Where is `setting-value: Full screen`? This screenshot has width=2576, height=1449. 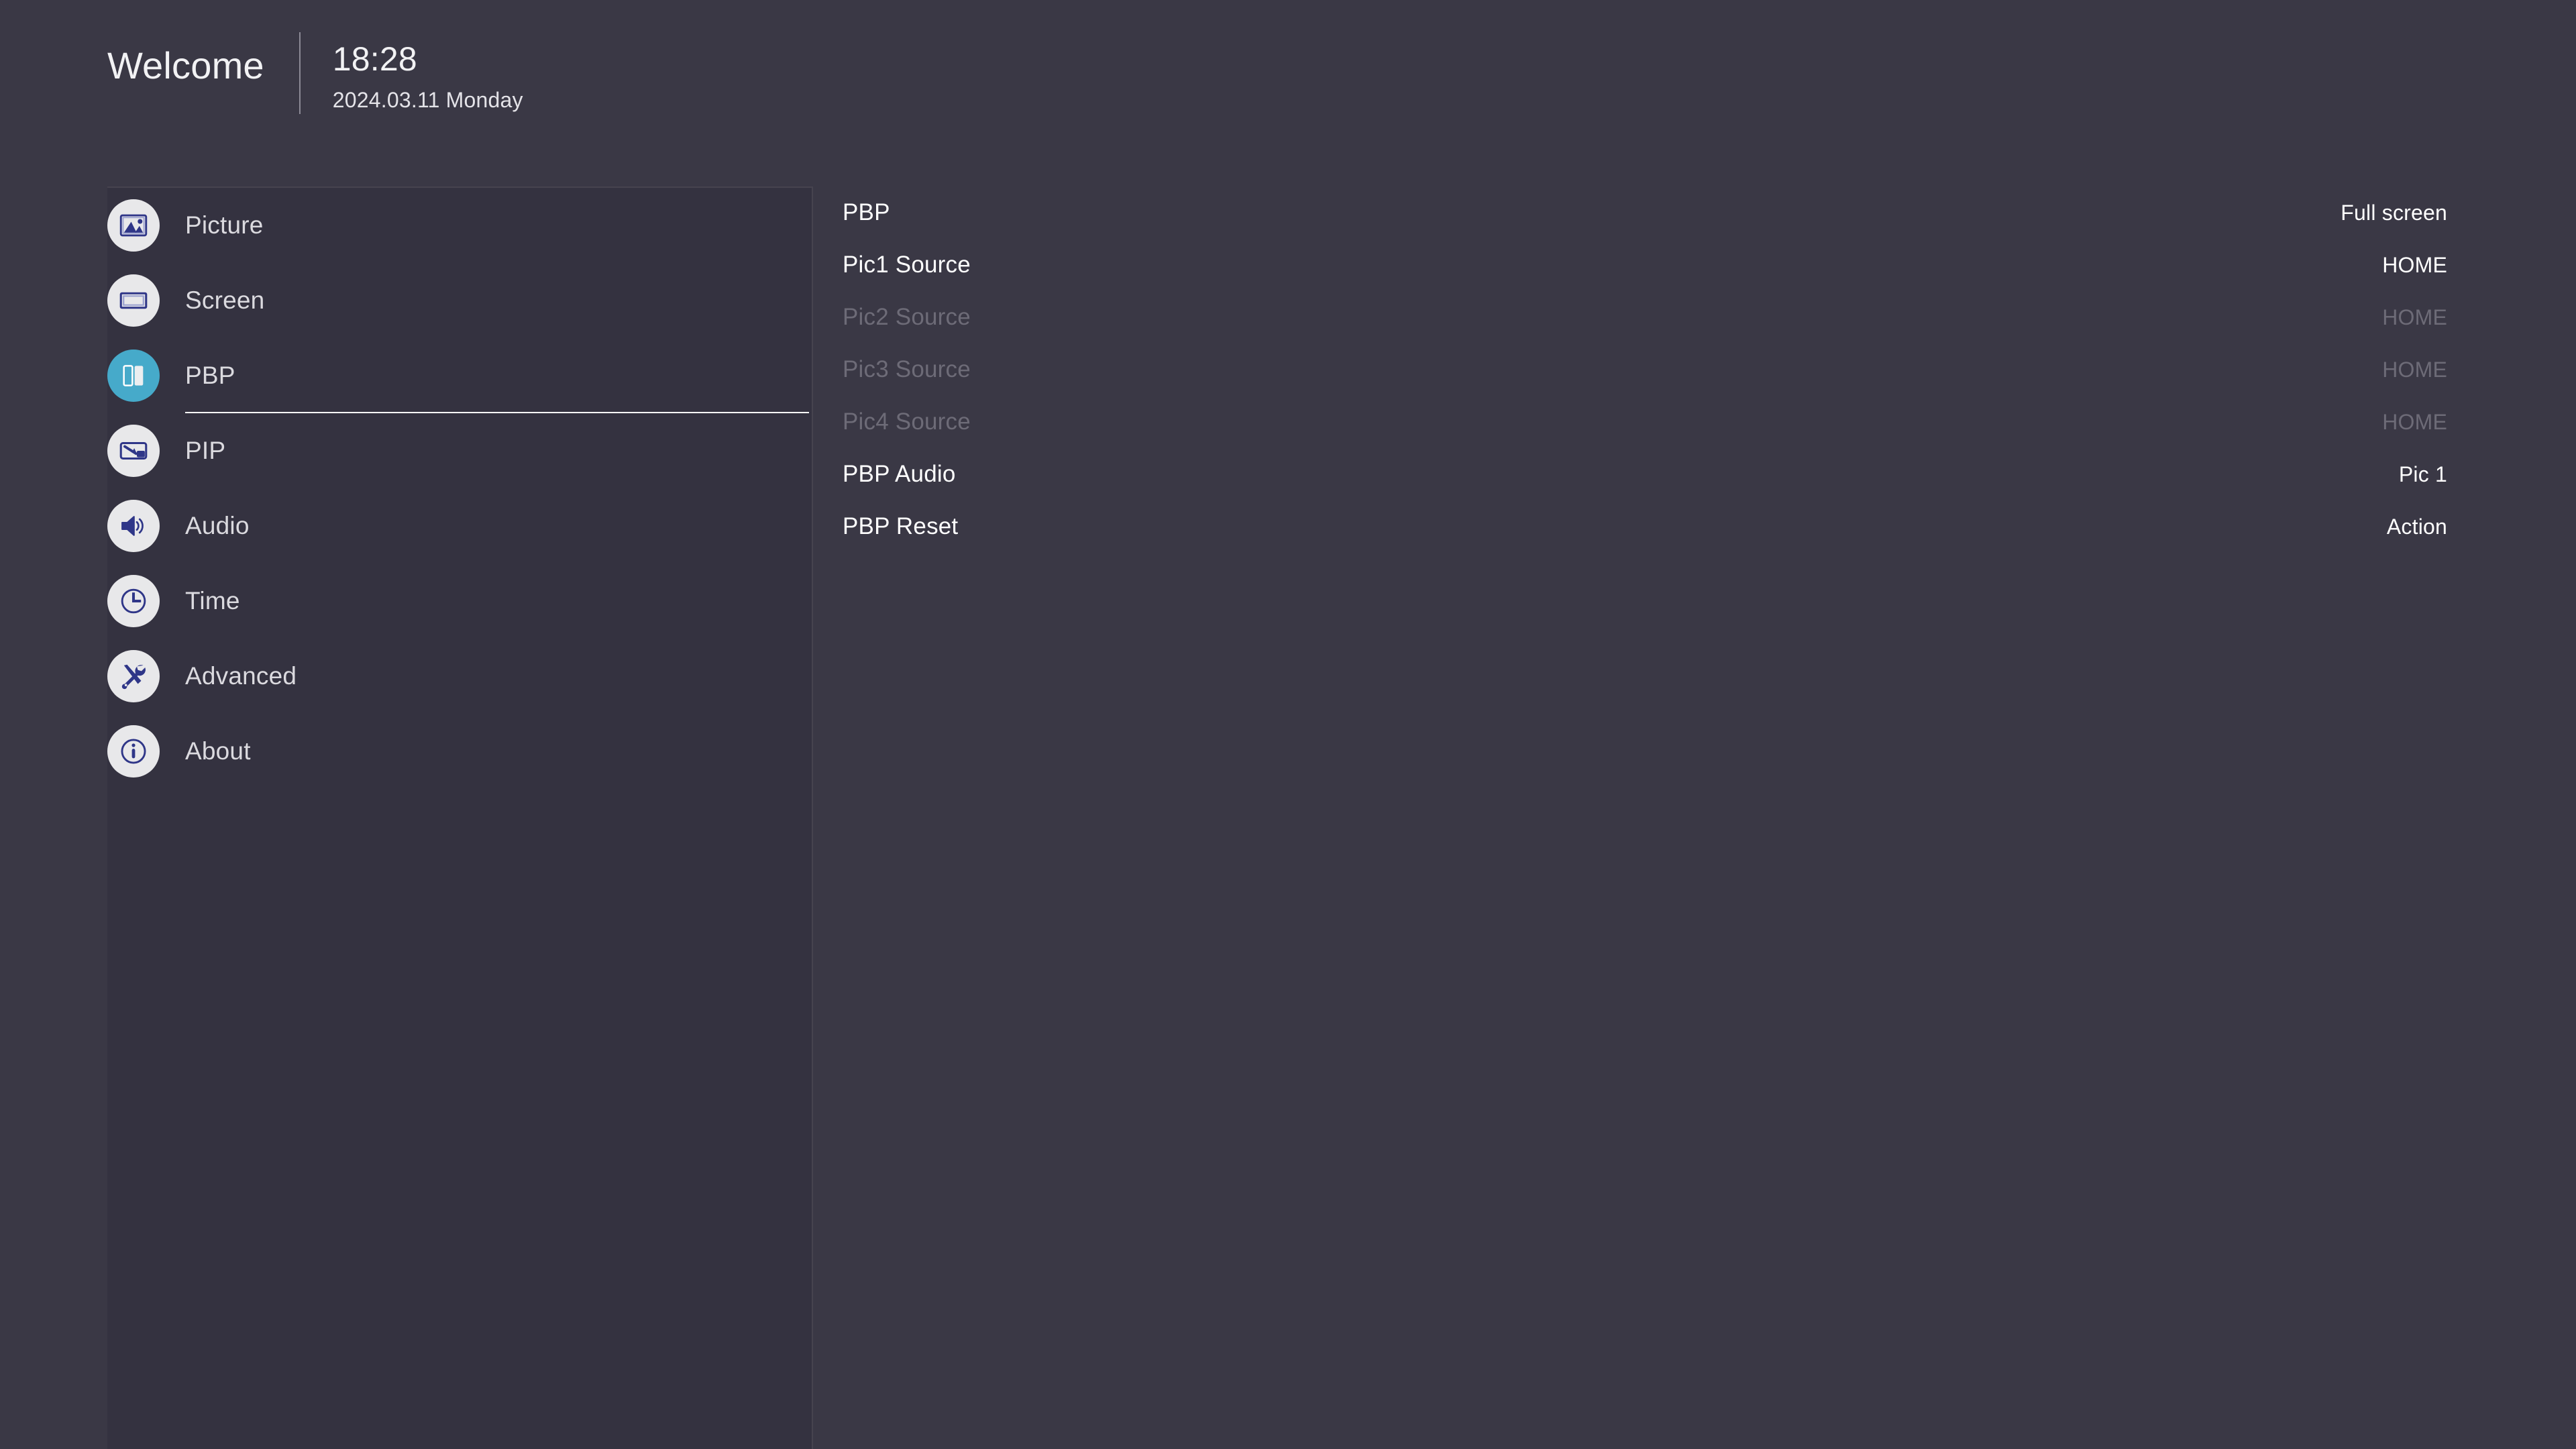 setting-value: Full screen is located at coordinates (2394, 213).